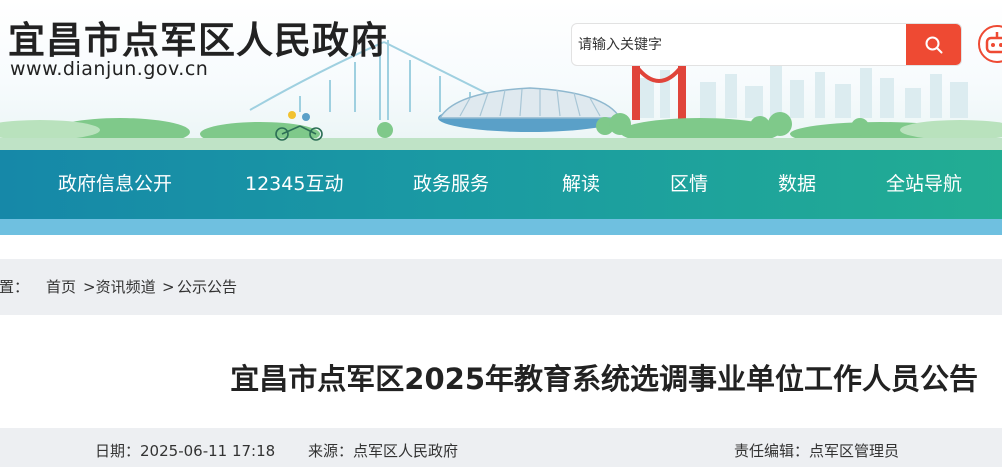  I want to click on site-url: www.dianjun.gov.cn, so click(109, 69).